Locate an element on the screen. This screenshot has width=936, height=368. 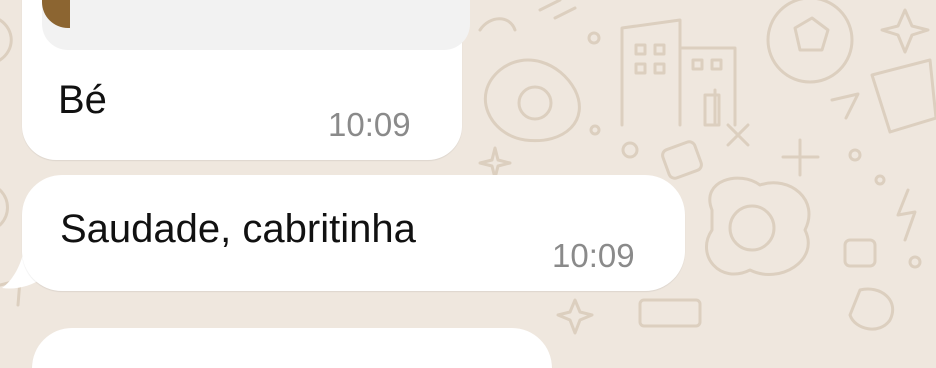
message-text: Saudade, cabritinha is located at coordinates (238, 229).